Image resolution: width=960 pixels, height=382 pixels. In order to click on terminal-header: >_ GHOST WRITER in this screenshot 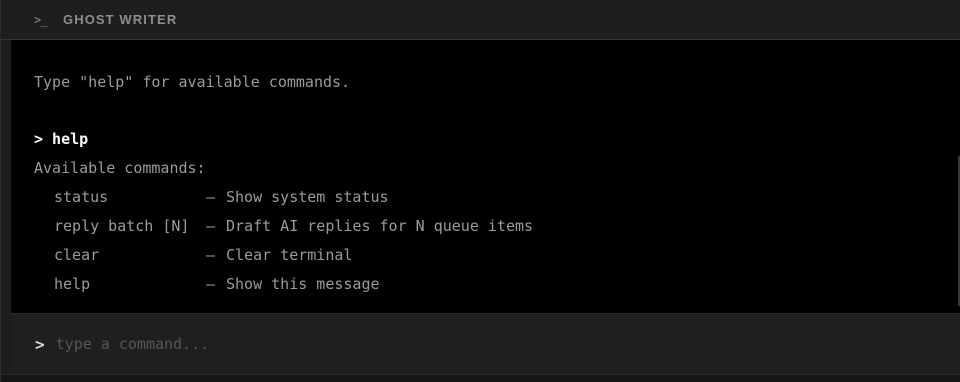, I will do `click(480, 20)`.